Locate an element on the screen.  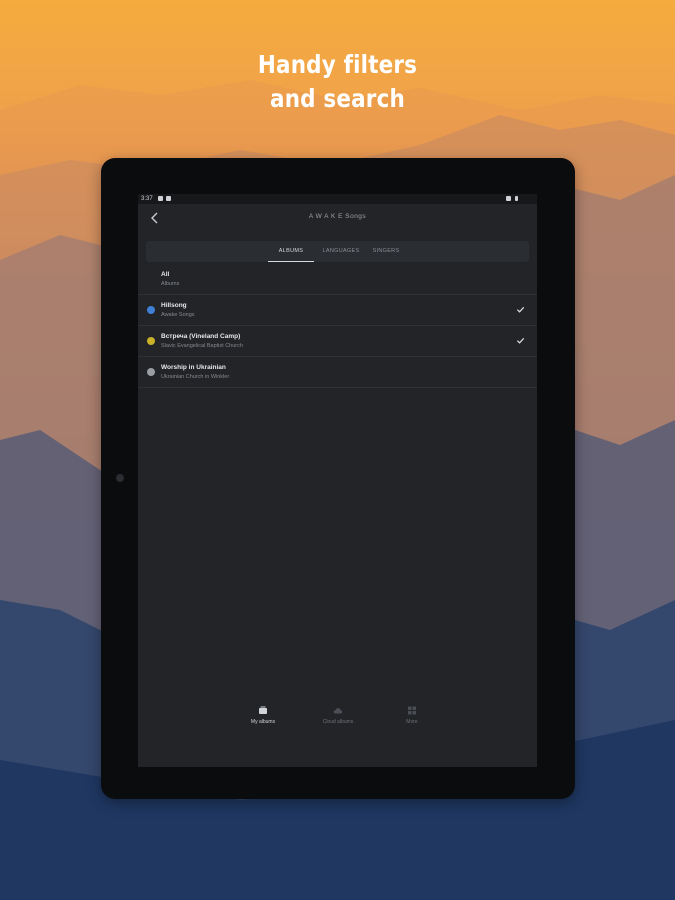
status-time: 3:37 is located at coordinates (147, 199).